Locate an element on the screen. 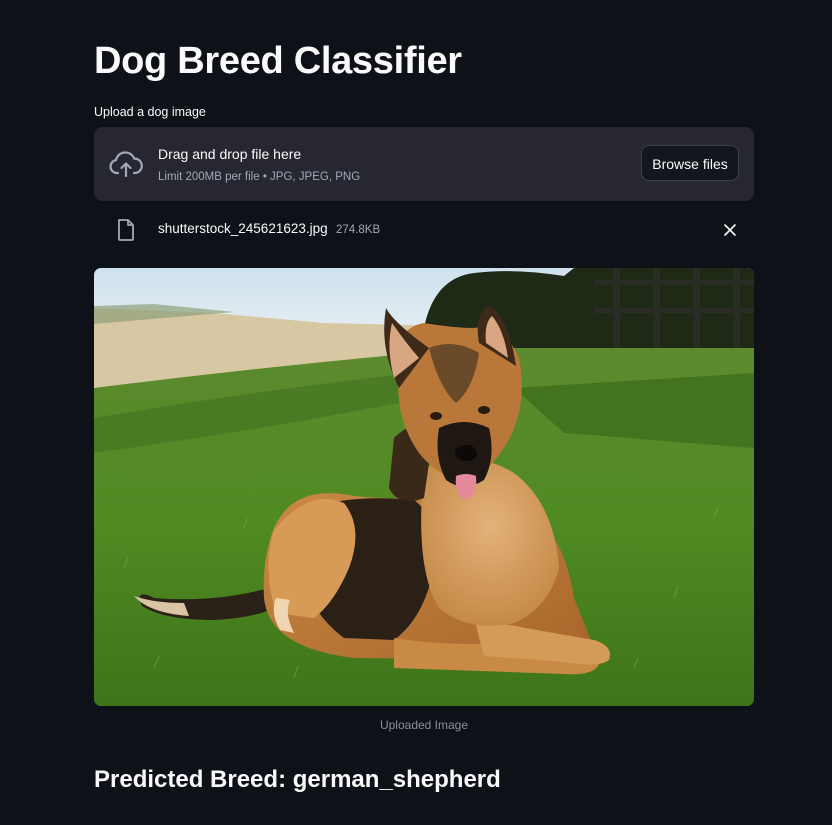  uploaded-file-row: shutterstock_245621623.jpg 274.8KB is located at coordinates (424, 230).